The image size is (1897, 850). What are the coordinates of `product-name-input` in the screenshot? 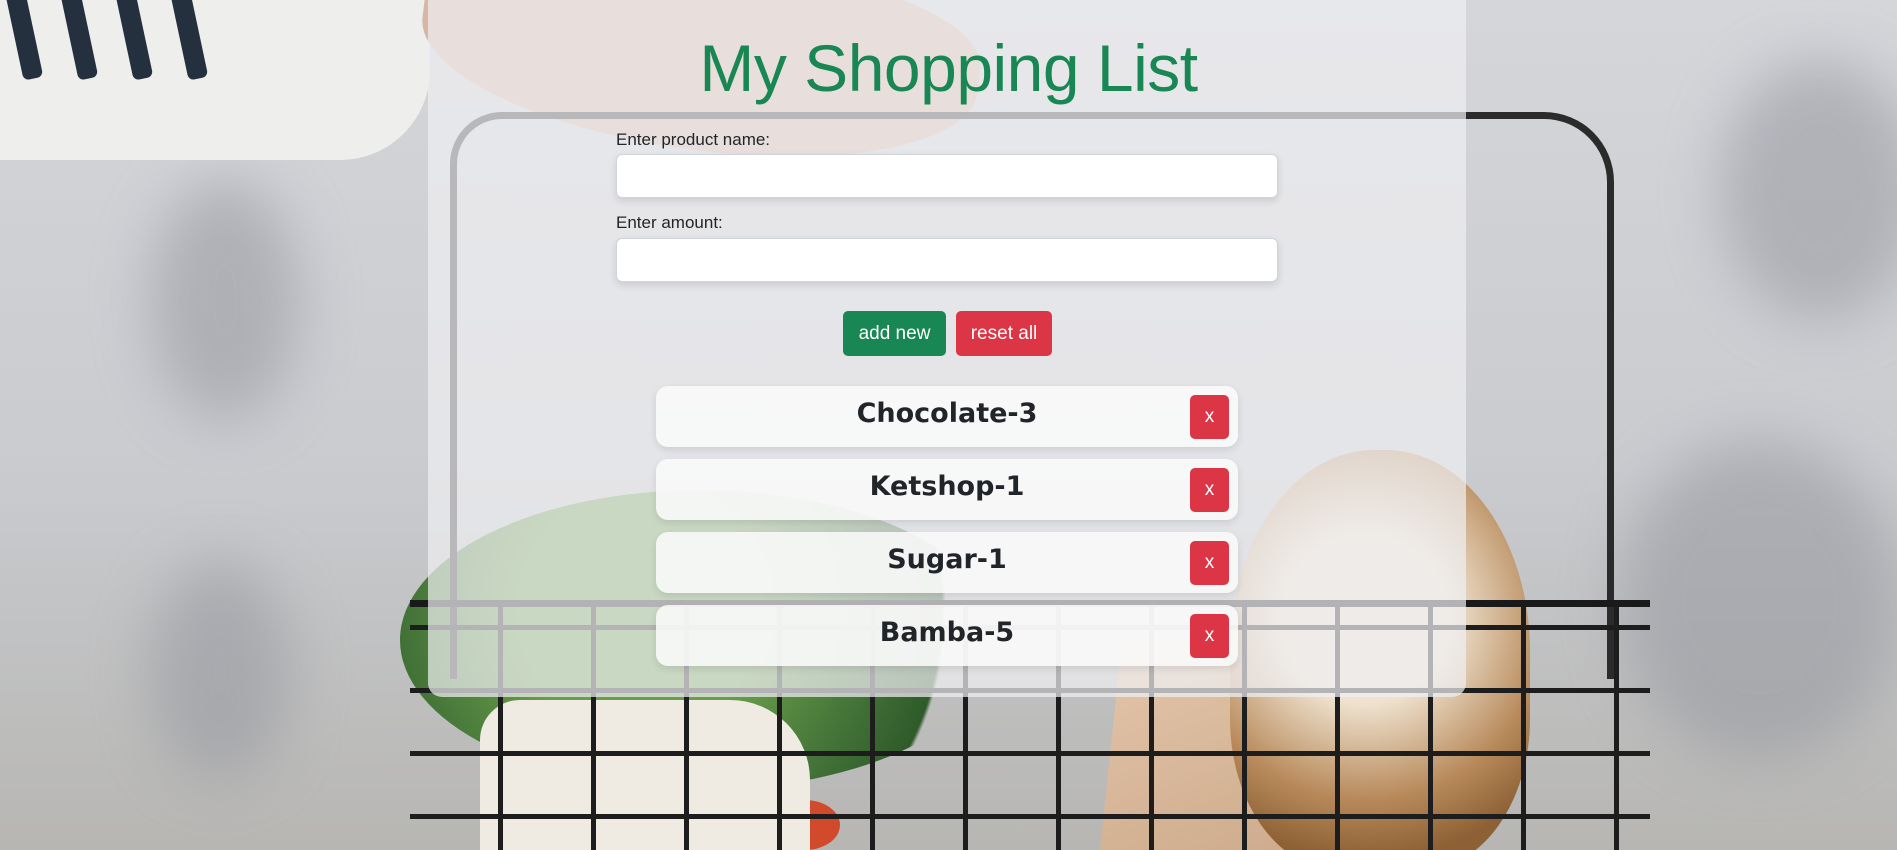 It's located at (947, 176).